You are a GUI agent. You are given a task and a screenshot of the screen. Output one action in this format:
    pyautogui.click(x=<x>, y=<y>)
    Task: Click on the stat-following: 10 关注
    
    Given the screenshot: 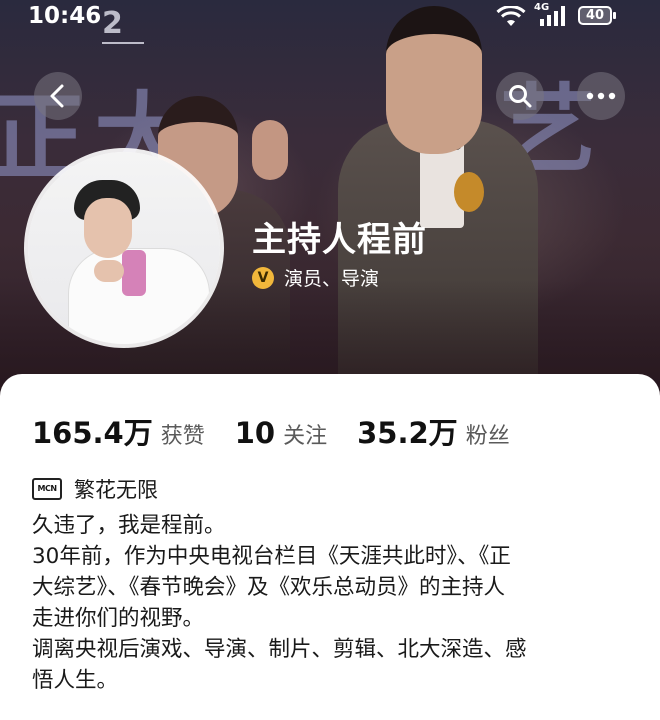 What is the action you would take?
    pyautogui.click(x=281, y=433)
    